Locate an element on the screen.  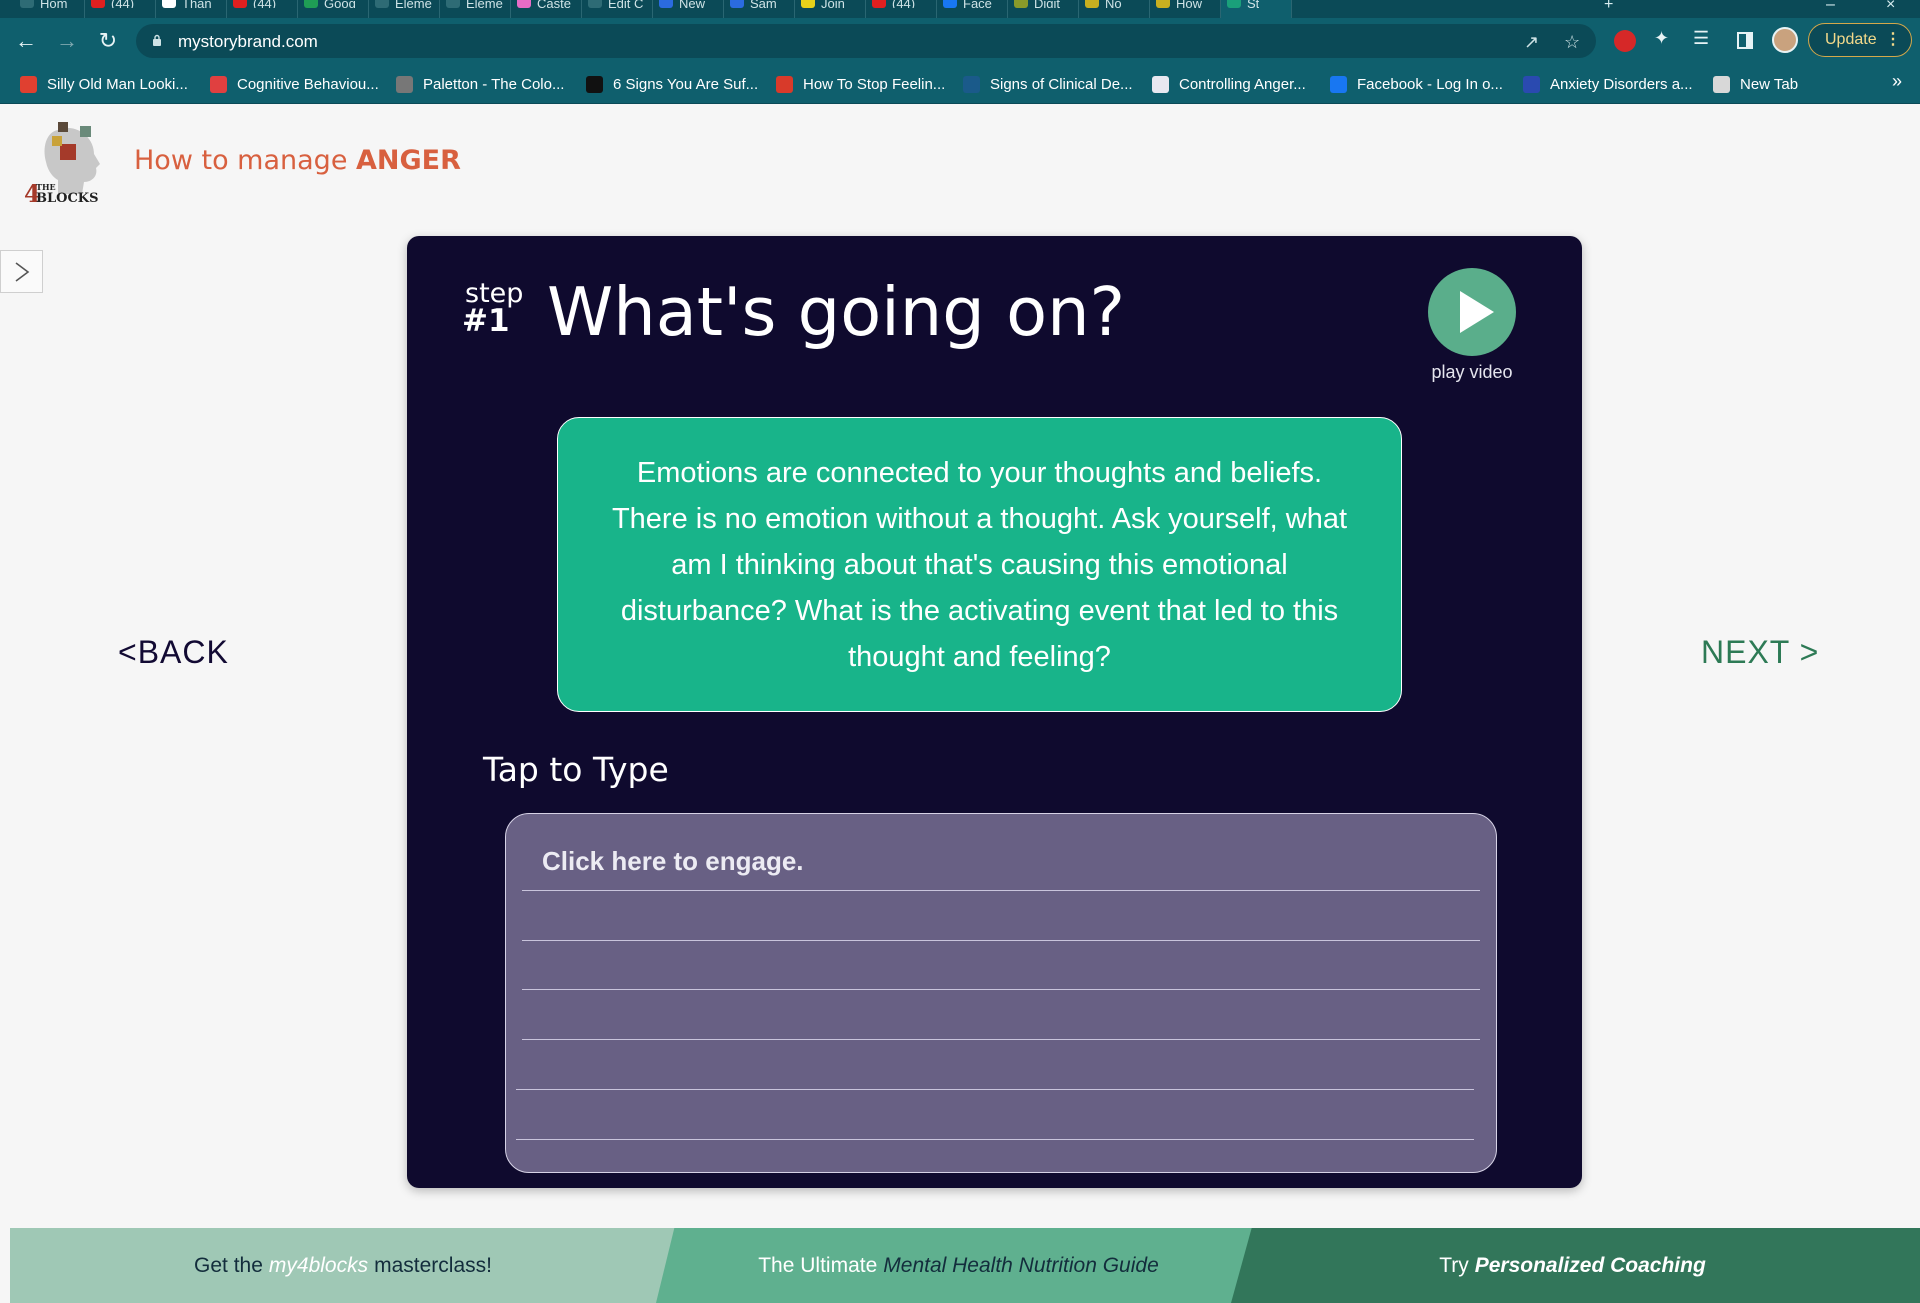
reload-icon: ↻ is located at coordinates (108, 41).